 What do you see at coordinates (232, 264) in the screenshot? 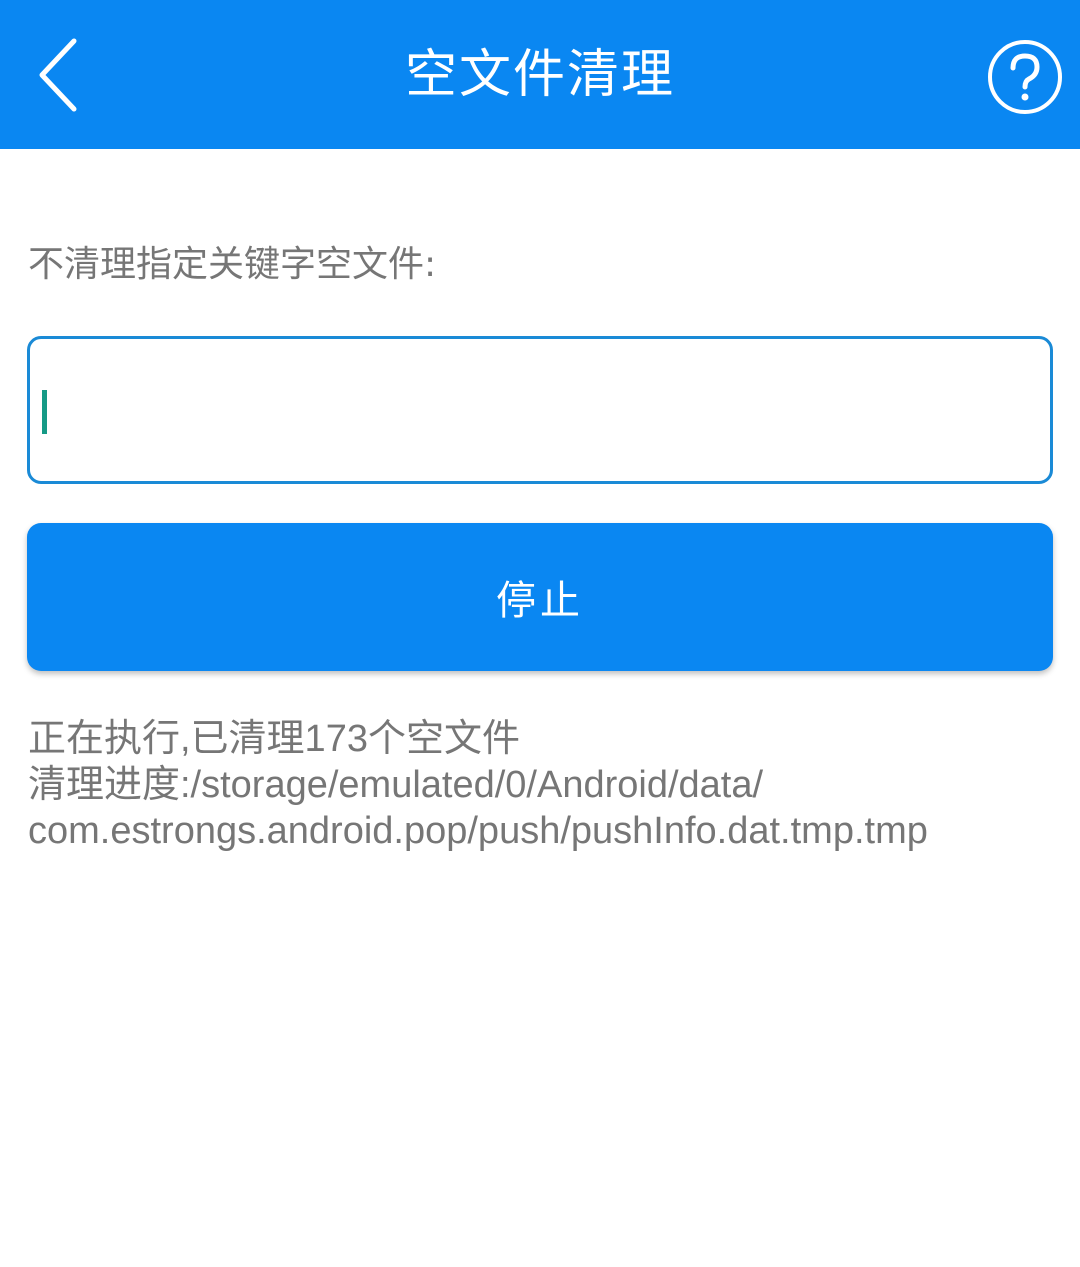
I see `exclude-keyword-label: 不清理指定关键字空文件:` at bounding box center [232, 264].